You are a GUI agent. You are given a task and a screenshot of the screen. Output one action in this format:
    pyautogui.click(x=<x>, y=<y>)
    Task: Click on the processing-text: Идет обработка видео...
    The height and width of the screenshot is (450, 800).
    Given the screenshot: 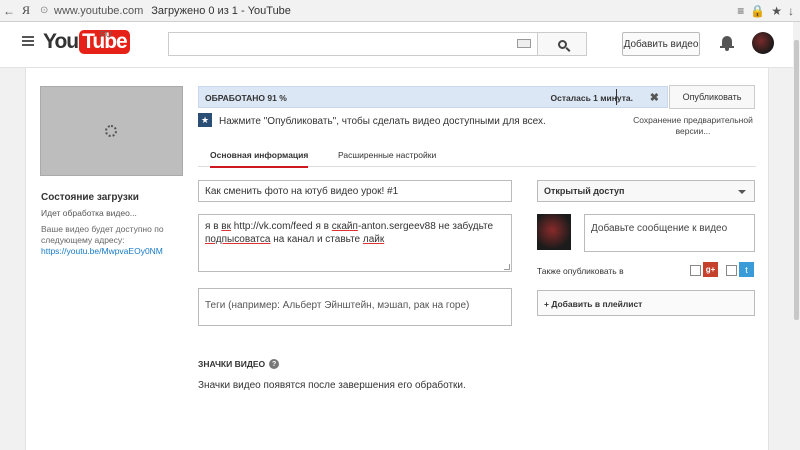 What is the action you would take?
    pyautogui.click(x=89, y=213)
    